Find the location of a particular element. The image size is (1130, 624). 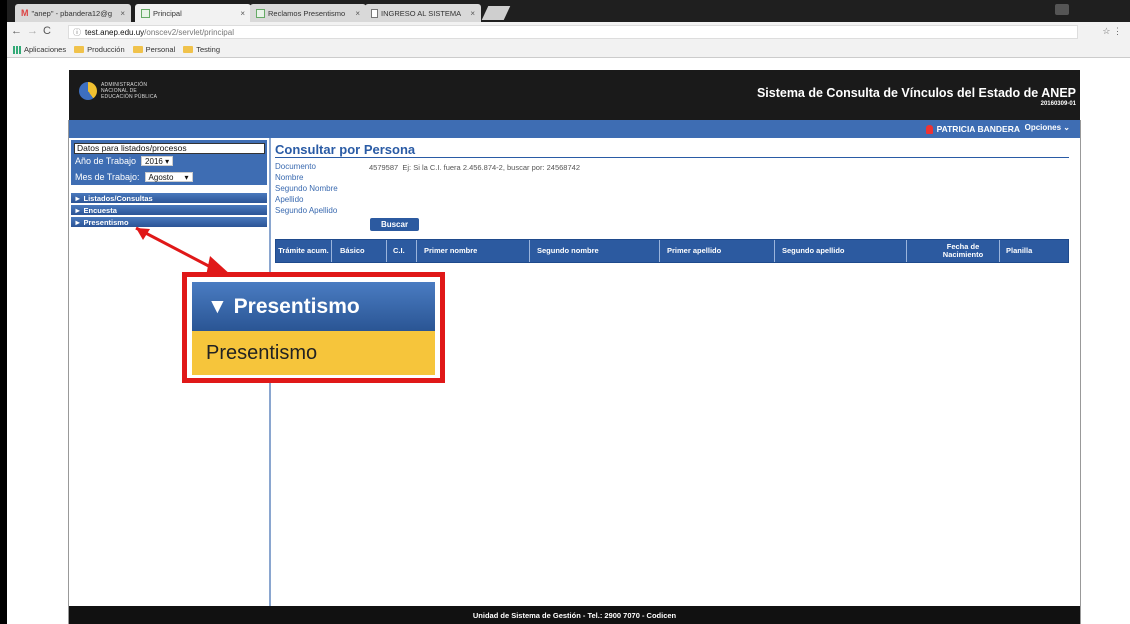

col-planilla: Planilla is located at coordinates (1034, 251).